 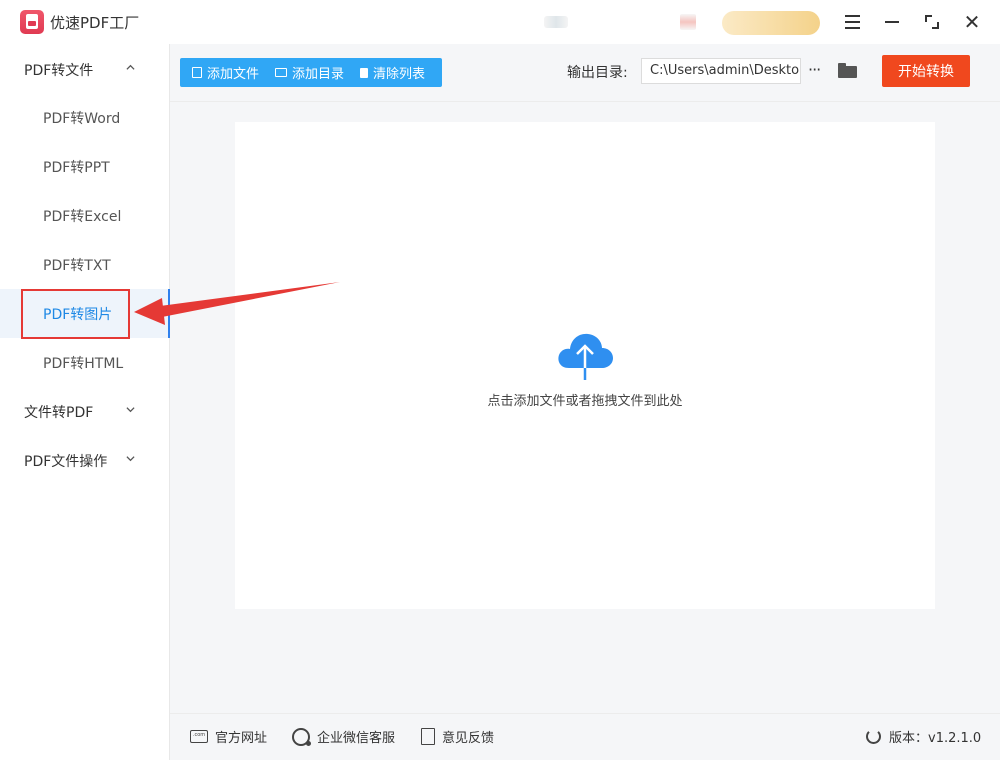 I want to click on file-icon, so click(x=197, y=72).